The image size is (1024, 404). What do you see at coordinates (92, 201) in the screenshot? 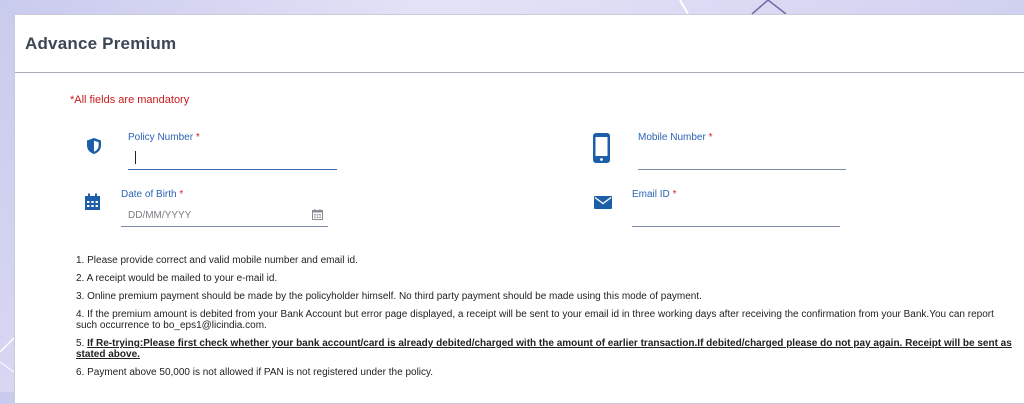
I see `calendar-icon` at bounding box center [92, 201].